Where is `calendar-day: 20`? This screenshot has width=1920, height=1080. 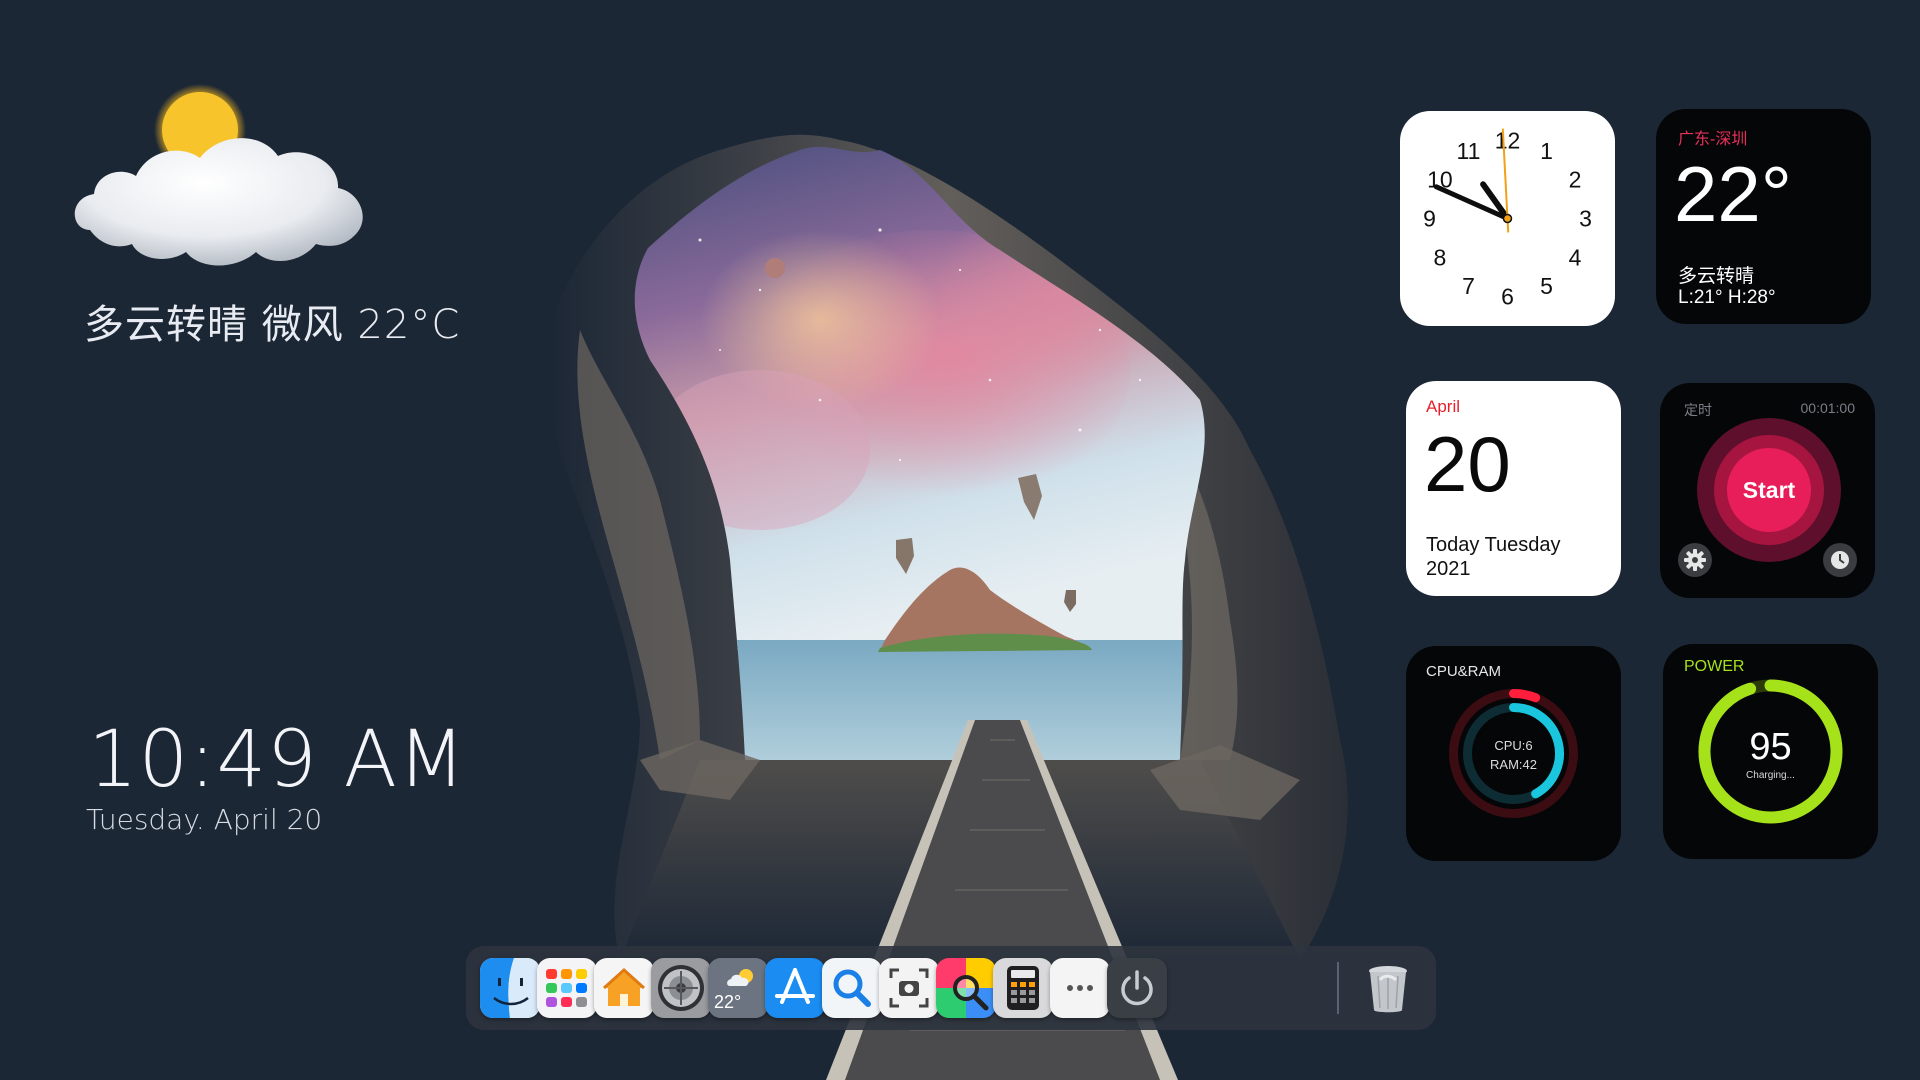 calendar-day: 20 is located at coordinates (1467, 464).